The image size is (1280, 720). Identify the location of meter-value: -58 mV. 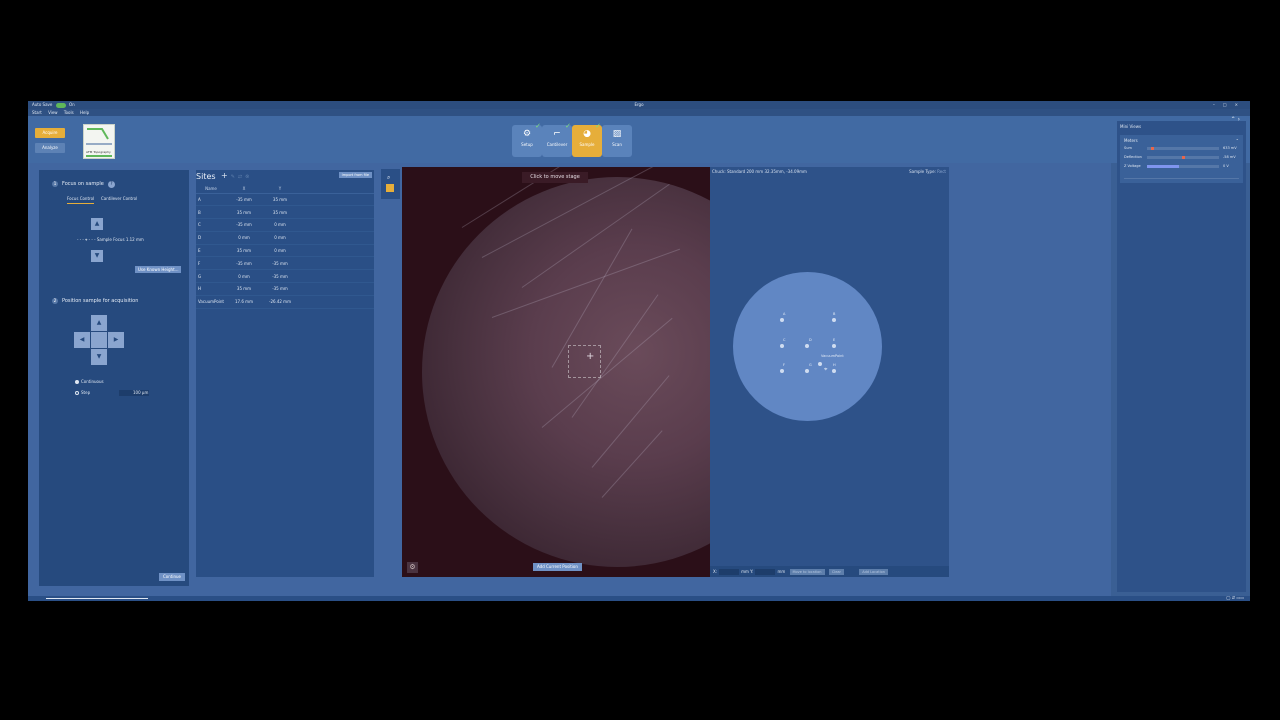
(1229, 157).